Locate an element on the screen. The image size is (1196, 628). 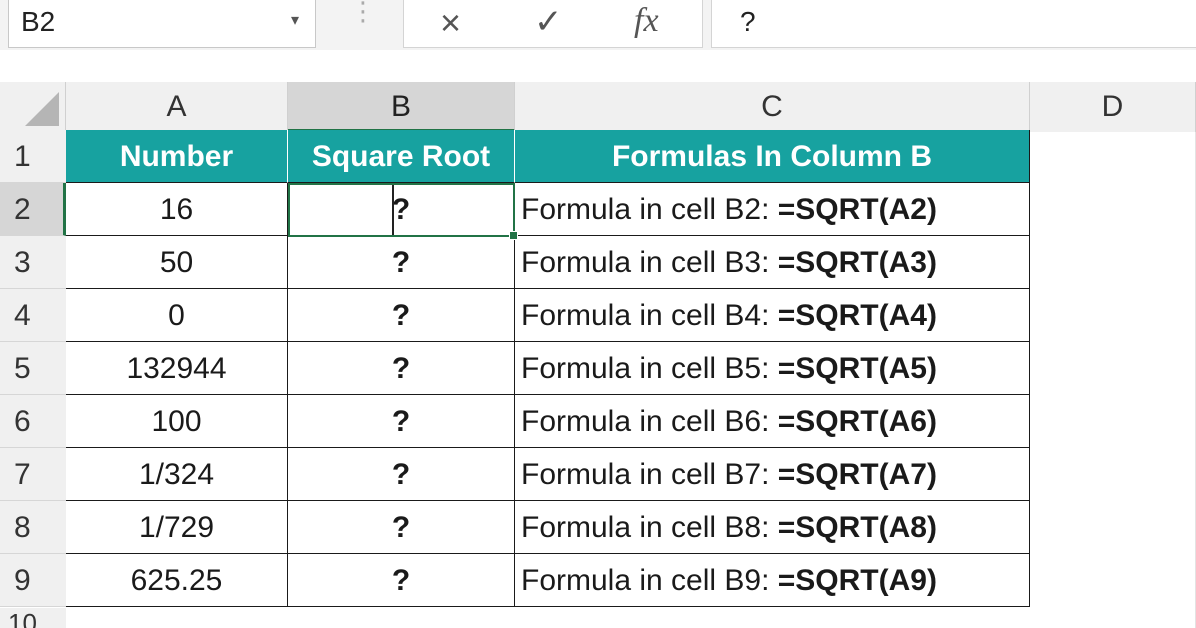
formula-description: Formula in cell B9: is located at coordinates (649, 580).